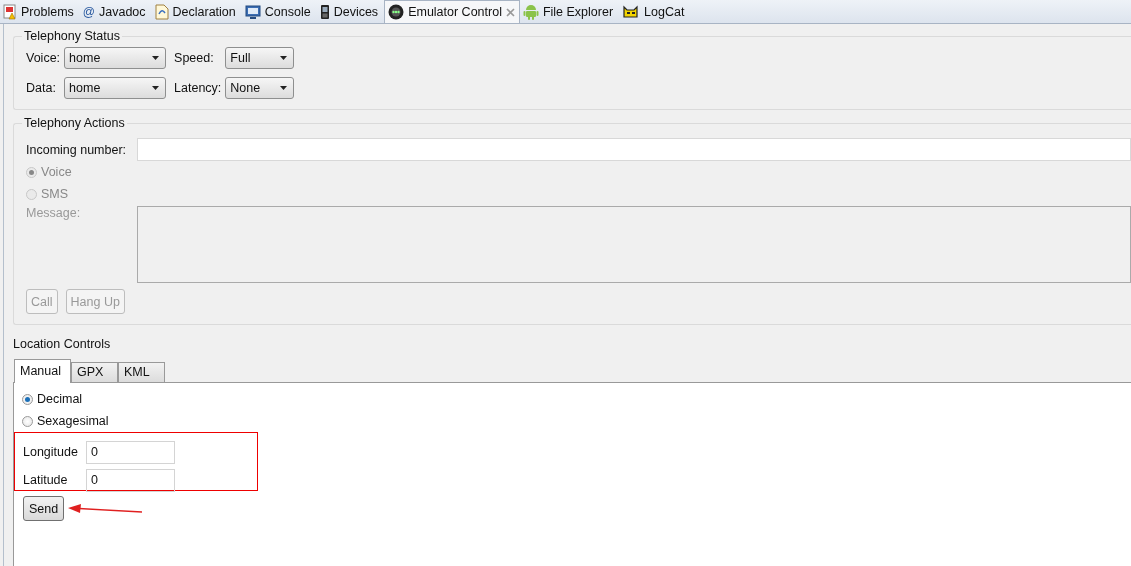 The width and height of the screenshot is (1131, 566). What do you see at coordinates (260, 58) in the screenshot?
I see `dropdown: Full` at bounding box center [260, 58].